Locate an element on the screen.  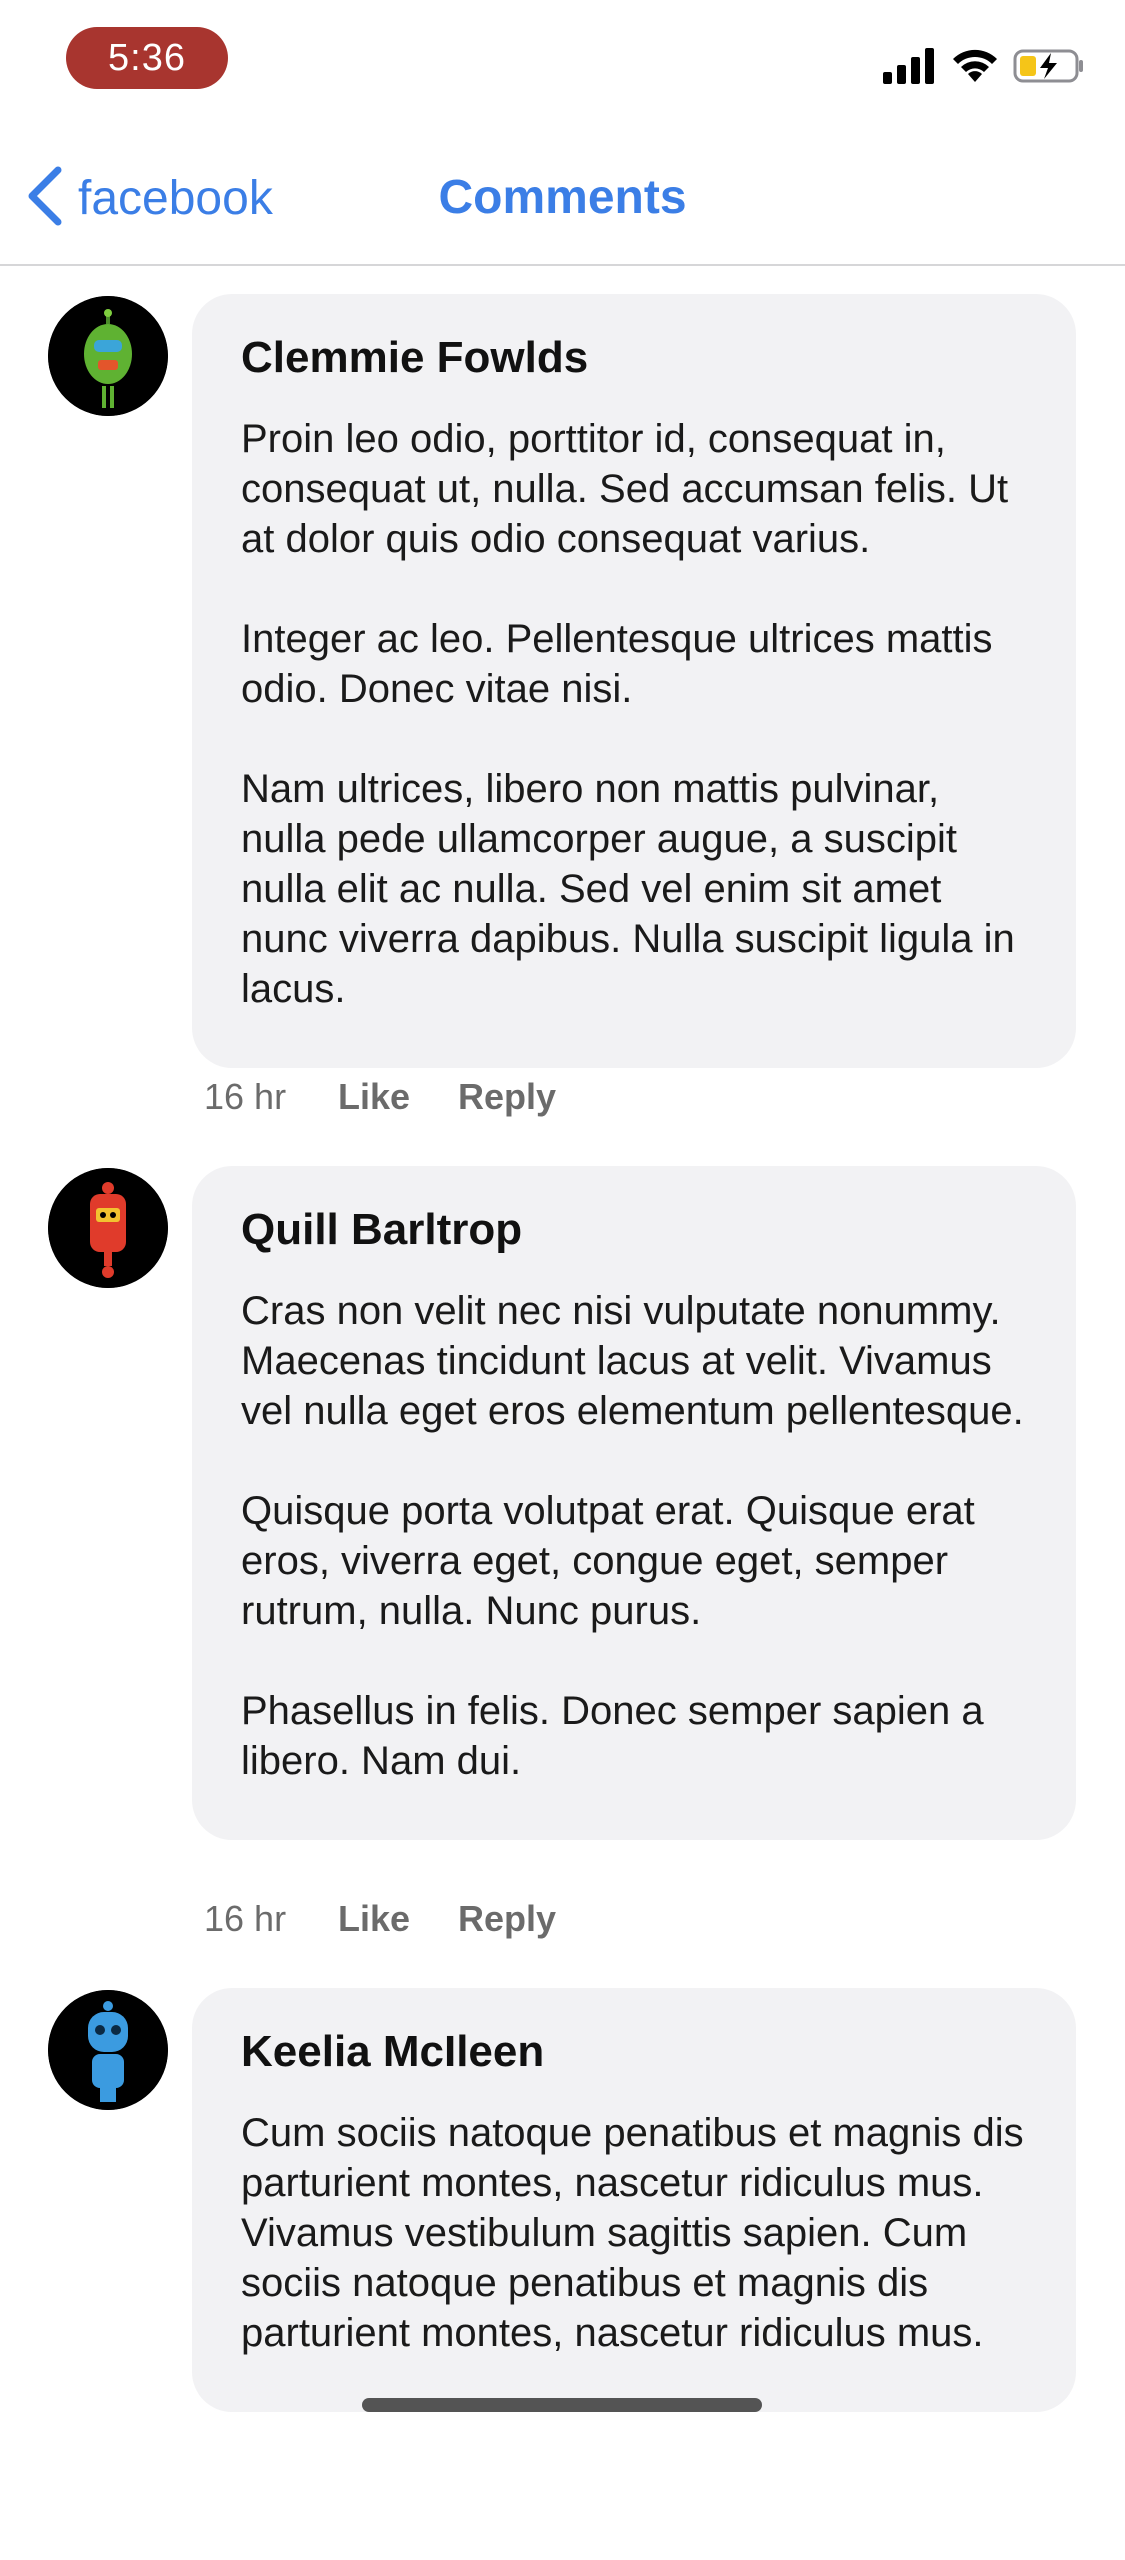
page-title: Comments is located at coordinates (562, 197).